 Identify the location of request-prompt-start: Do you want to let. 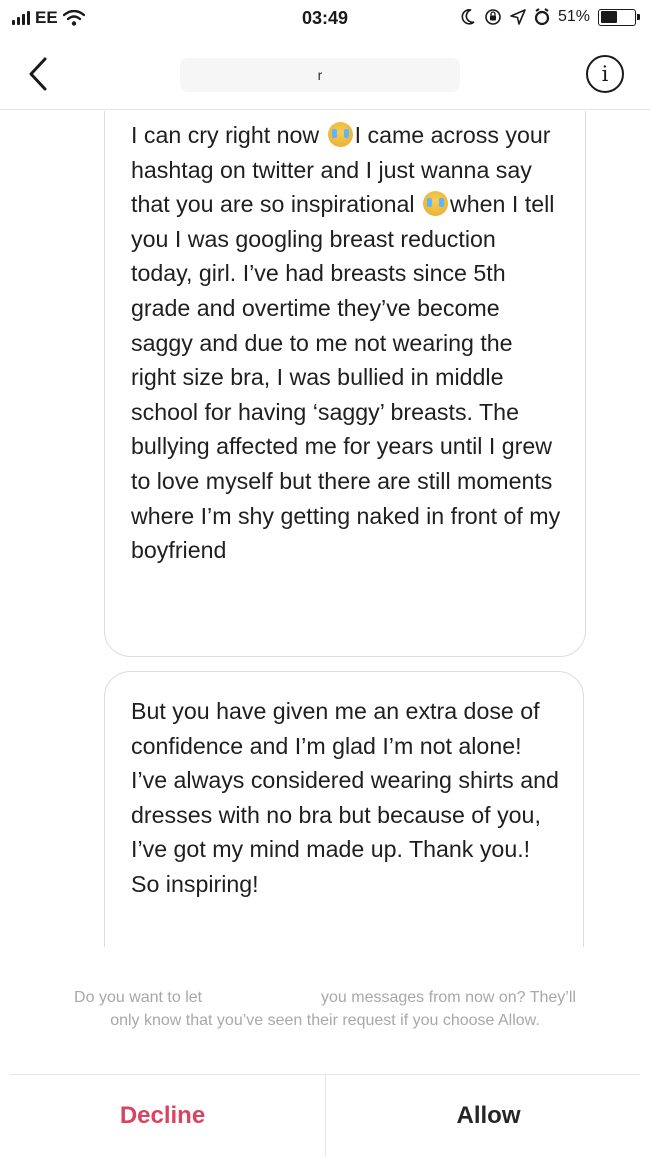
(140, 997).